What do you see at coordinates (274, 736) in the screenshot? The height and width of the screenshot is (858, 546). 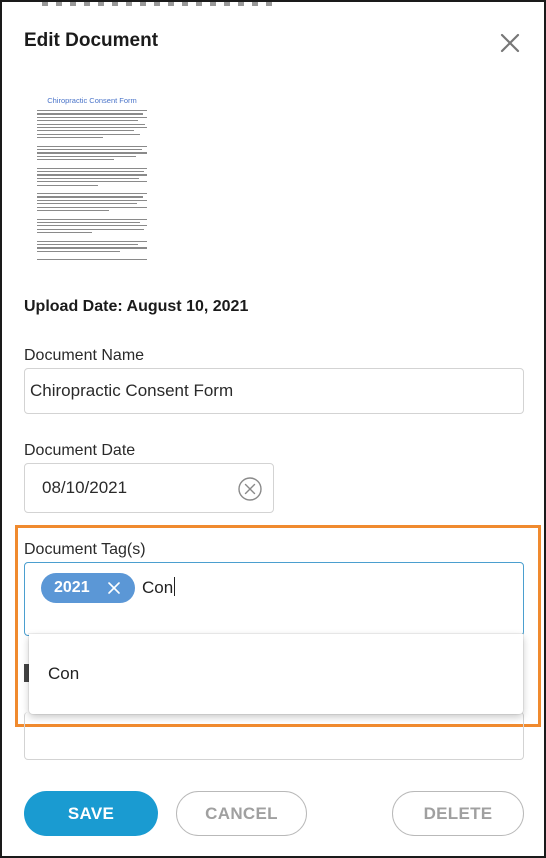 I see `hidden-field-input` at bounding box center [274, 736].